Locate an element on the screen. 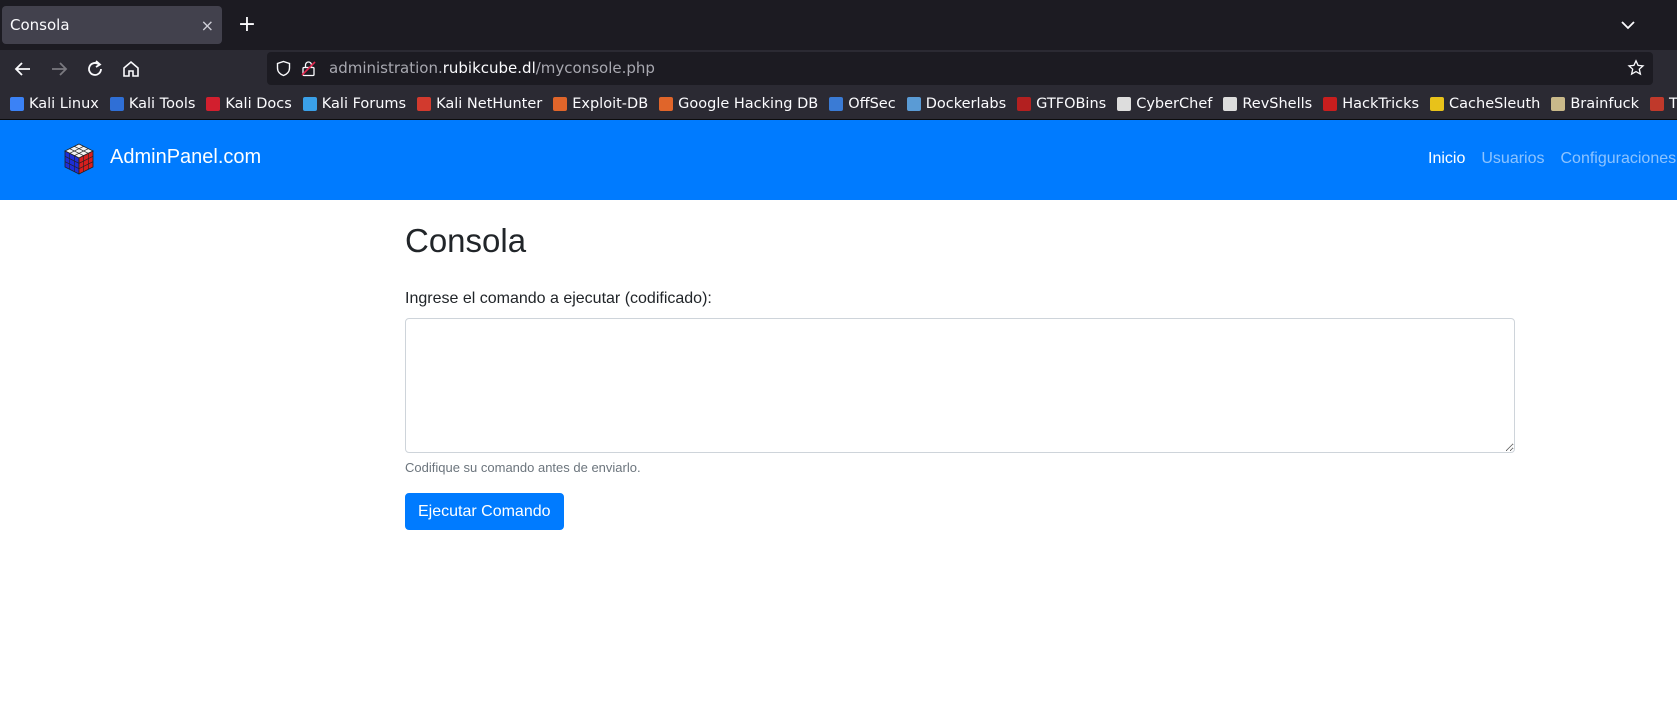 The image size is (1677, 725). bookmark-item: Google Hacking DB is located at coordinates (738, 104).